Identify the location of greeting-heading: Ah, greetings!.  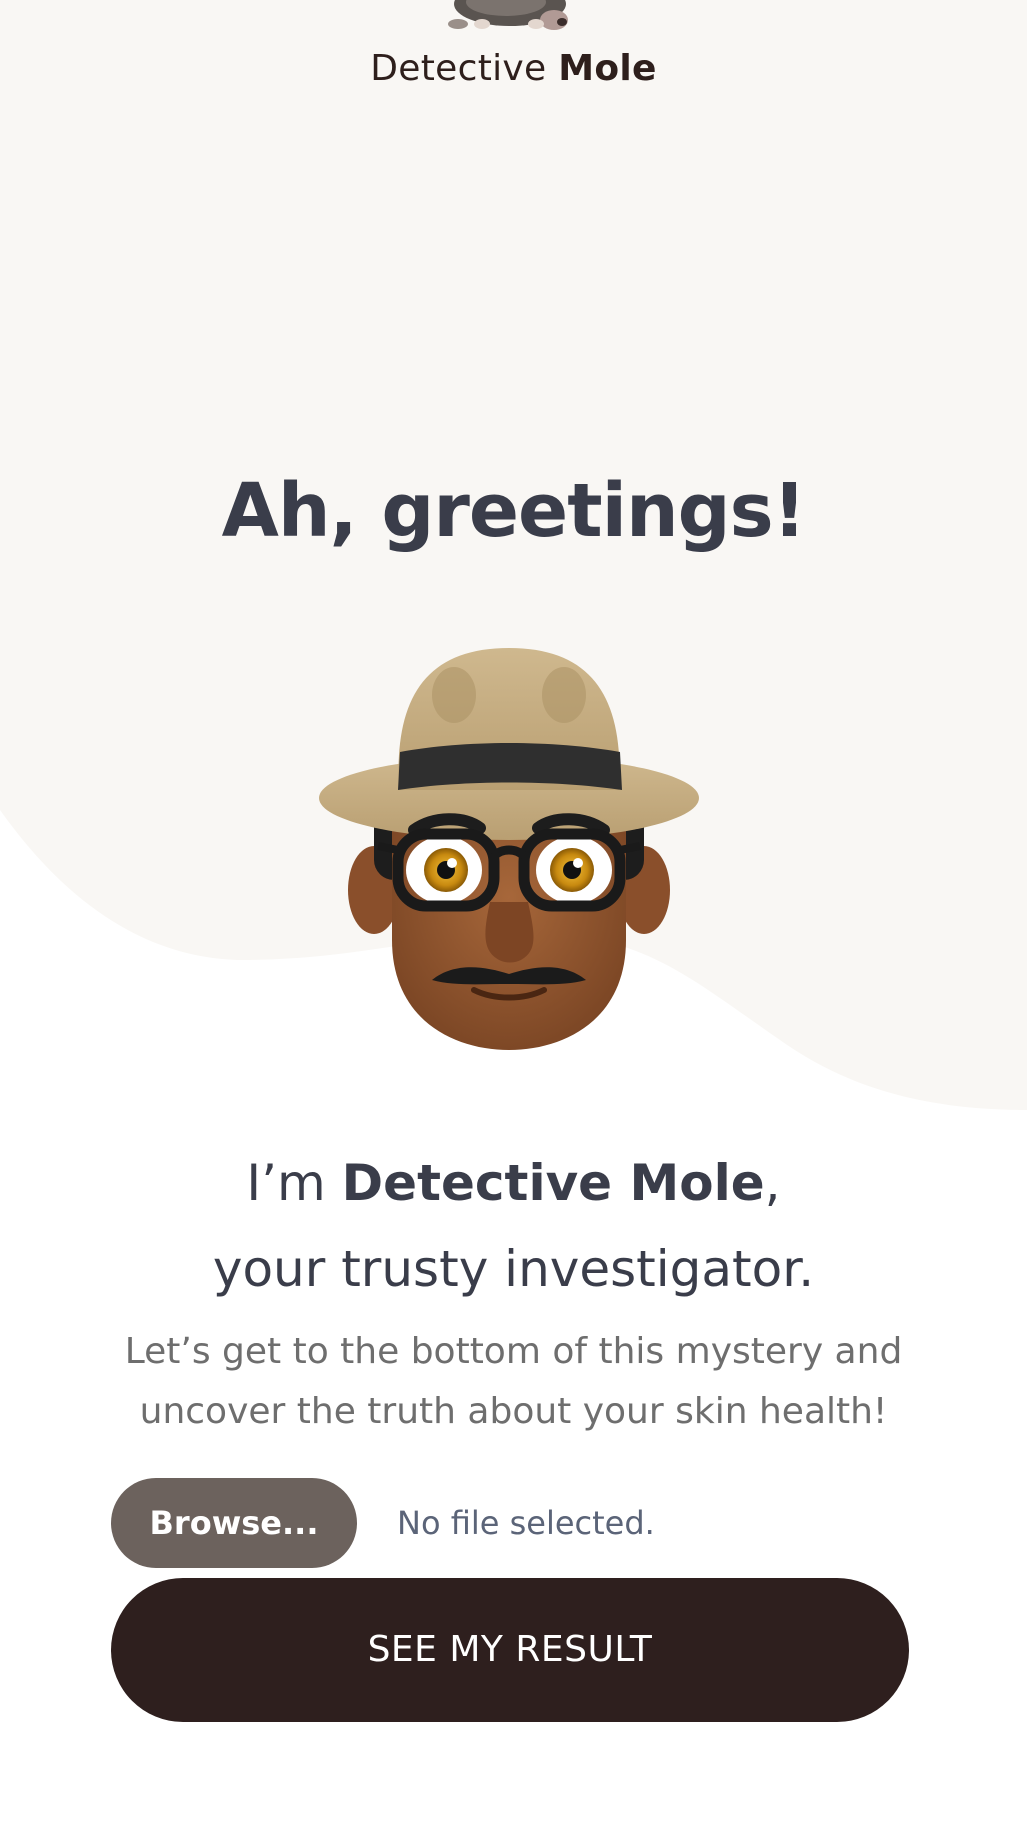
(514, 511).